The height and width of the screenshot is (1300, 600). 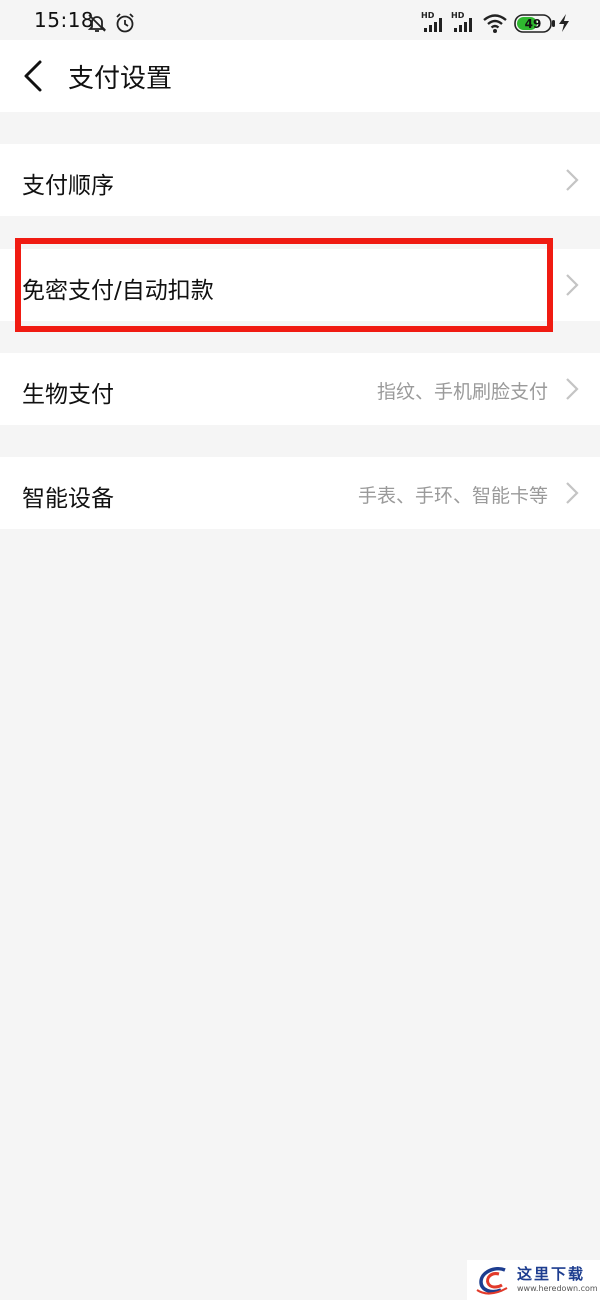 What do you see at coordinates (120, 79) in the screenshot?
I see `page-title: 支付设置` at bounding box center [120, 79].